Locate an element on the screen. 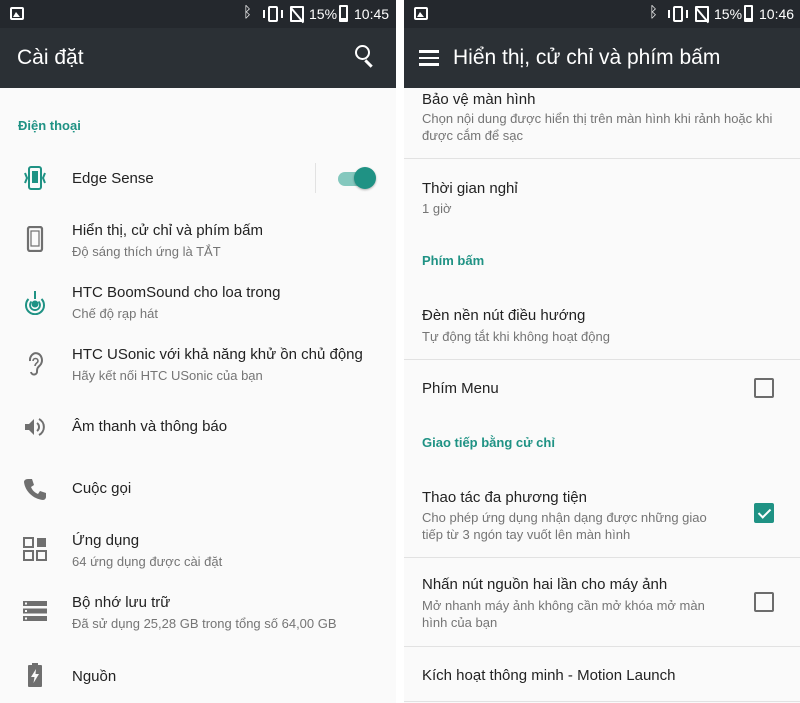 The width and height of the screenshot is (800, 703). app-bar: Hiển thị, cử chỉ và phím bấm is located at coordinates (602, 58).